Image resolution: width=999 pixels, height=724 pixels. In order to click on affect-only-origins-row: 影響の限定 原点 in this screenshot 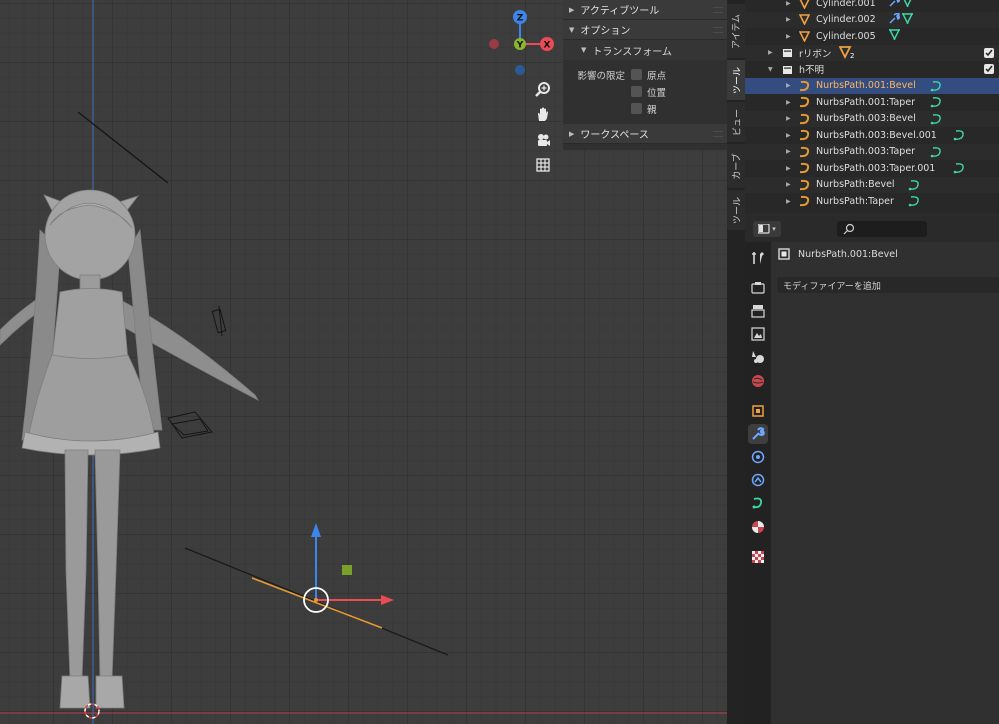, I will do `click(645, 74)`.